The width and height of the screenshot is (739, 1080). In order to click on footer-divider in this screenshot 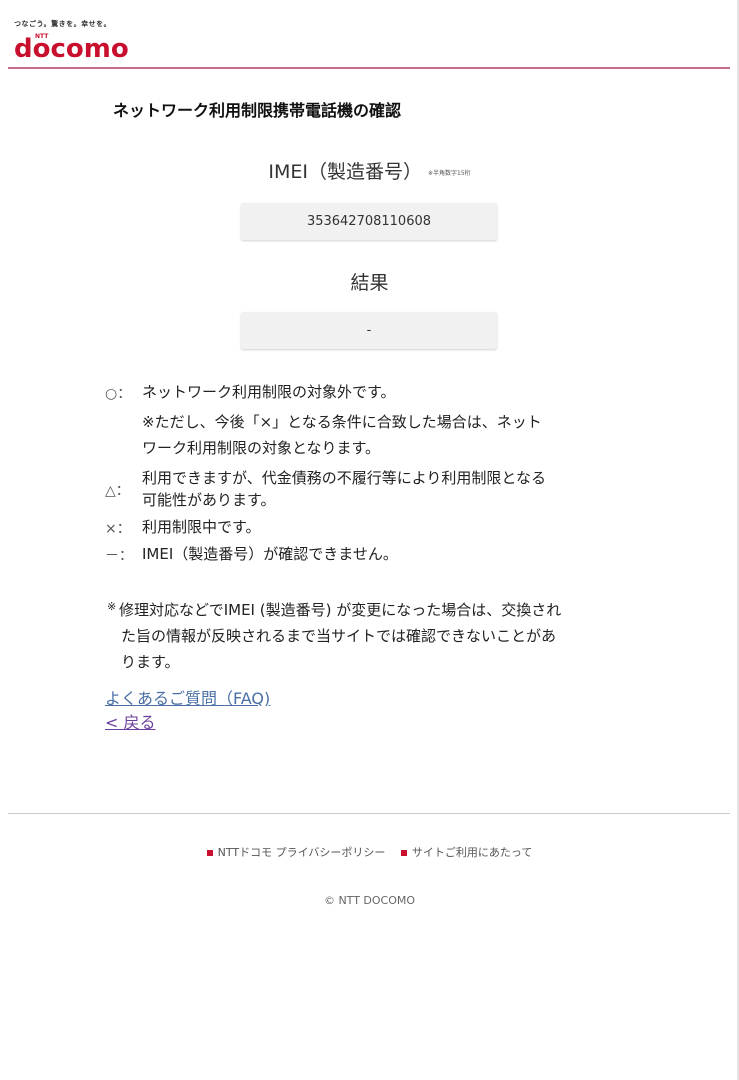, I will do `click(369, 813)`.